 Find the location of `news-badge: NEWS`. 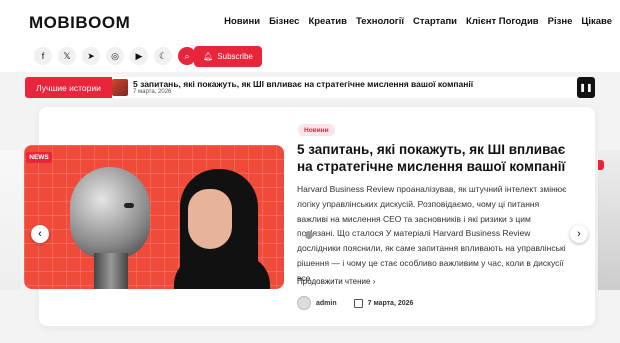

news-badge: NEWS is located at coordinates (39, 157).